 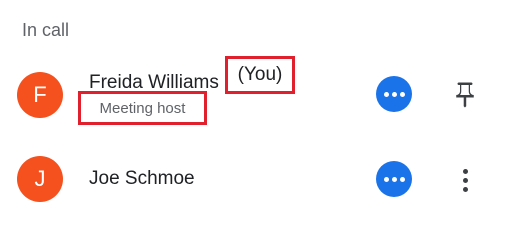 What do you see at coordinates (40, 179) in the screenshot?
I see `avatar: J` at bounding box center [40, 179].